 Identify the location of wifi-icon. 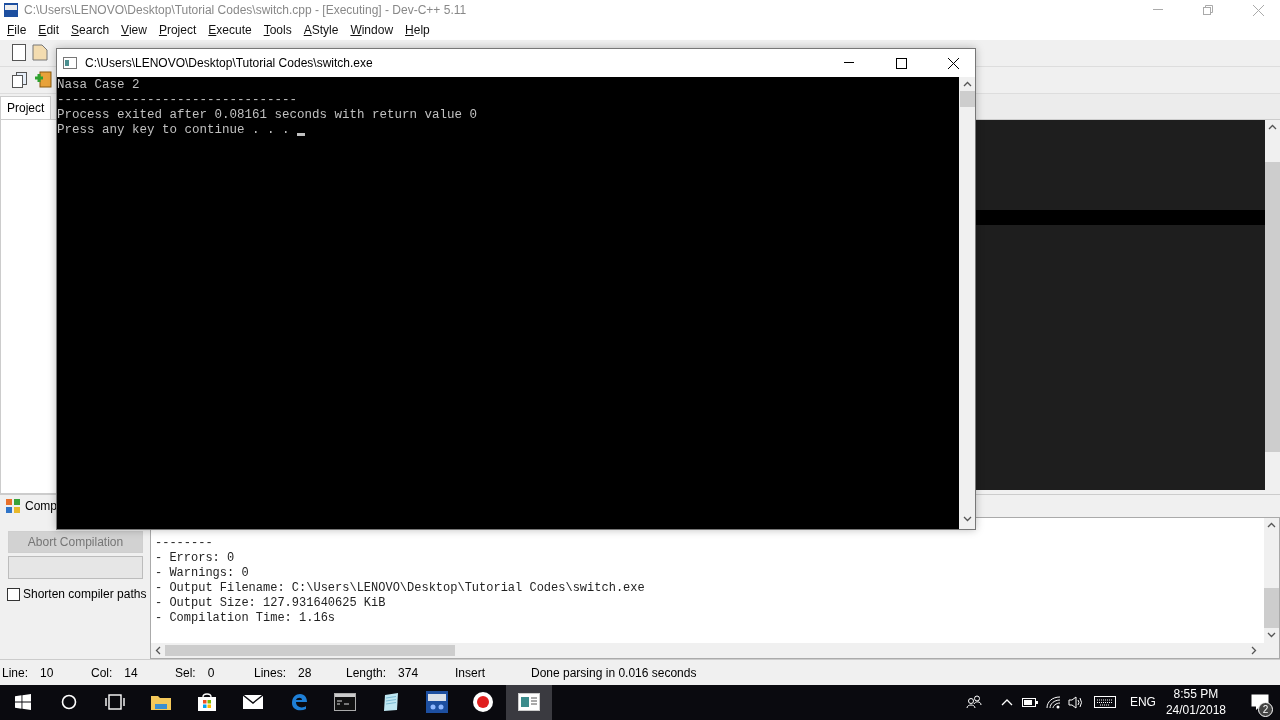
(1053, 702).